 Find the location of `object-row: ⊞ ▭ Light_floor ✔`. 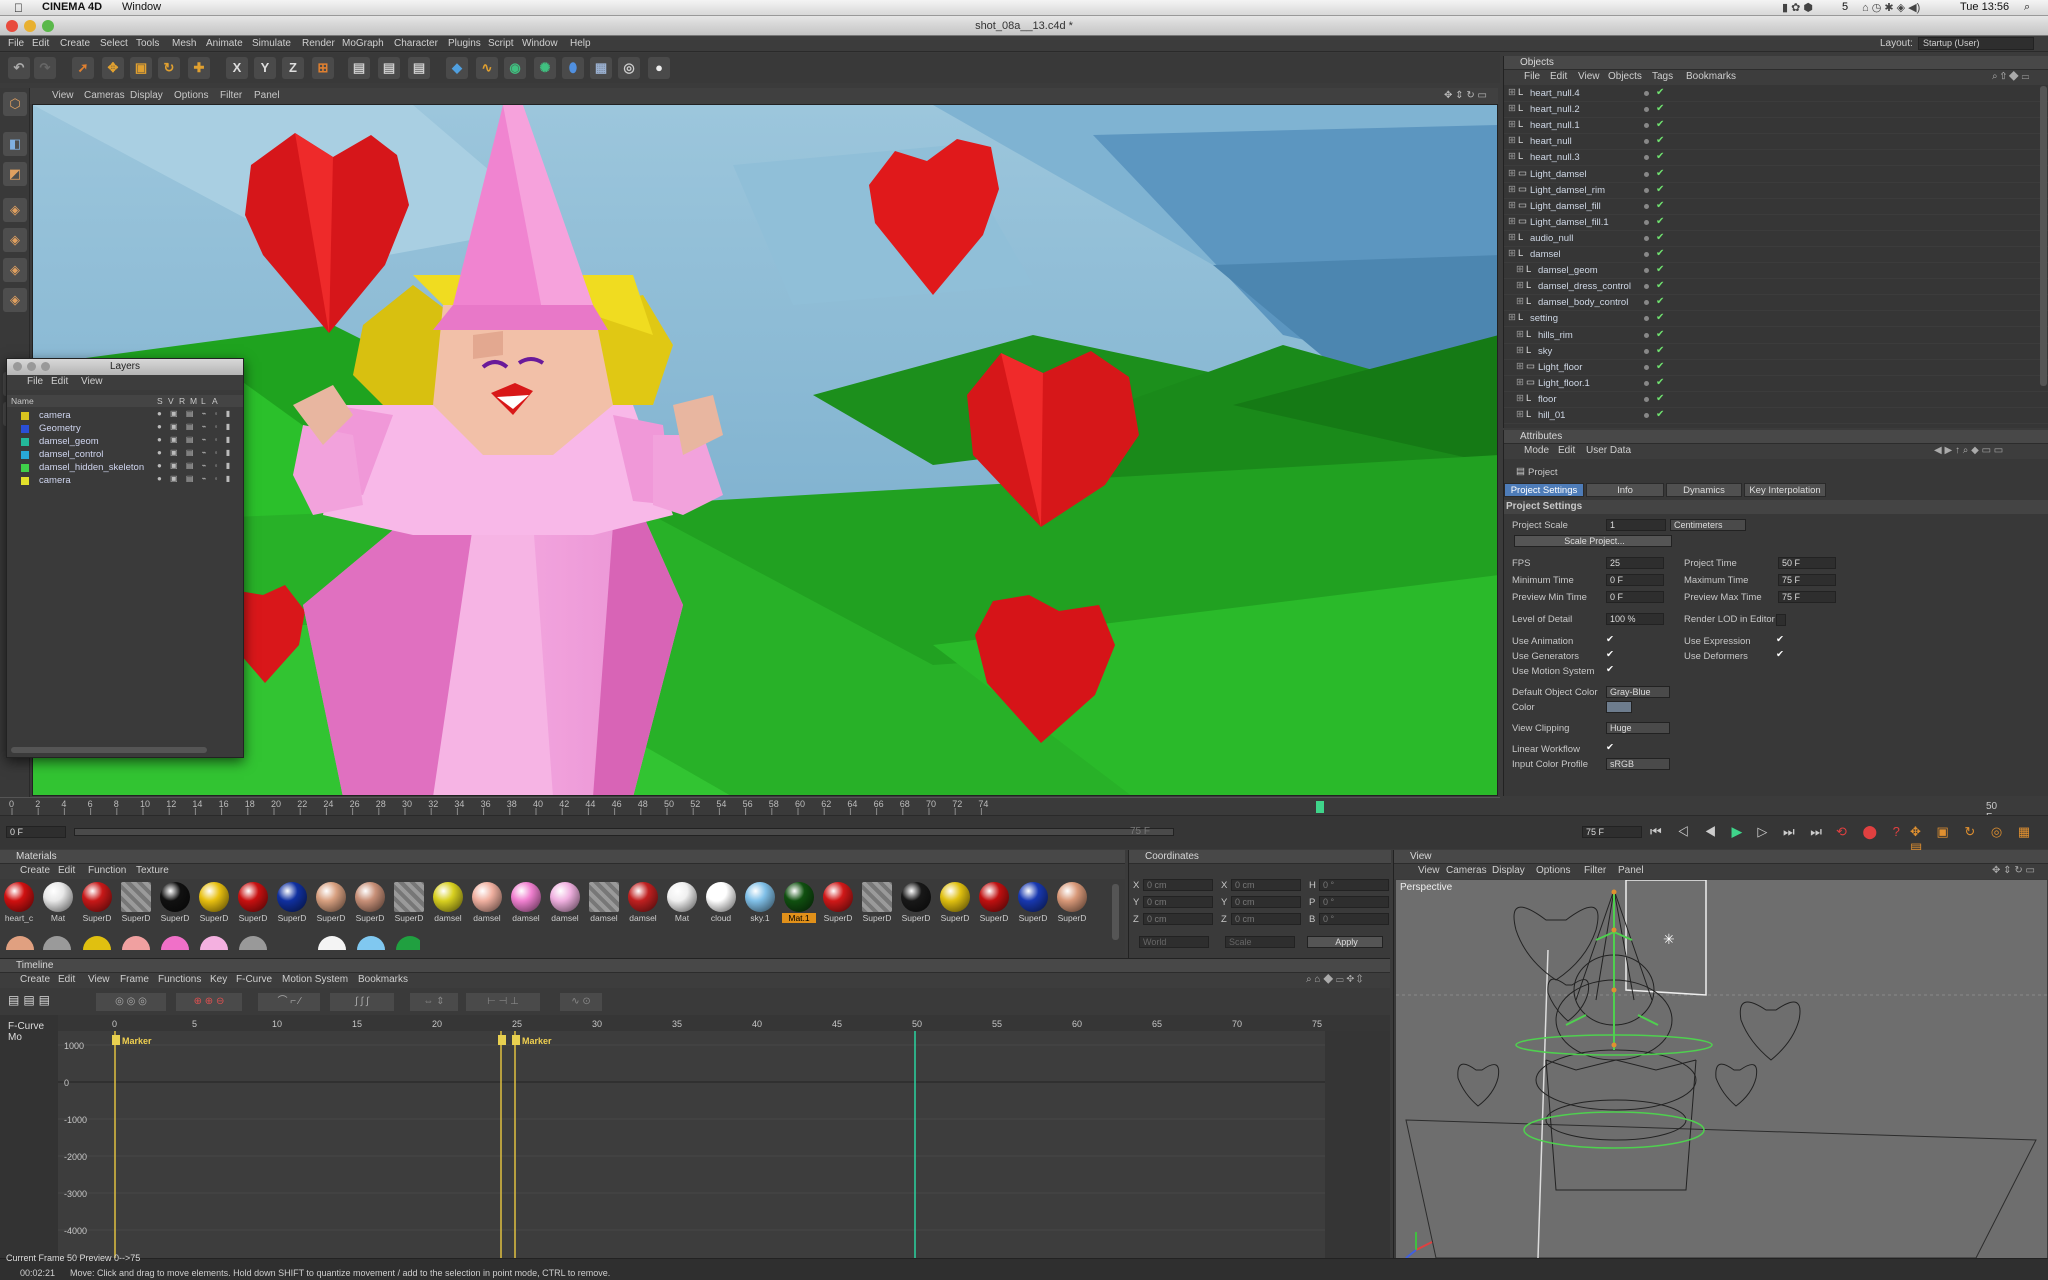

object-row: ⊞ ▭ Light_floor ✔ is located at coordinates (1776, 368).